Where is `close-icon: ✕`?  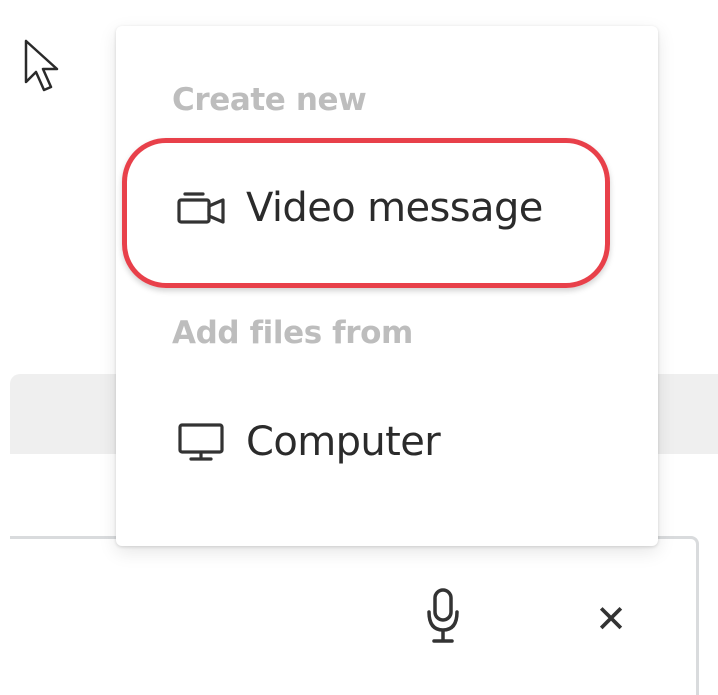 close-icon: ✕ is located at coordinates (611, 619).